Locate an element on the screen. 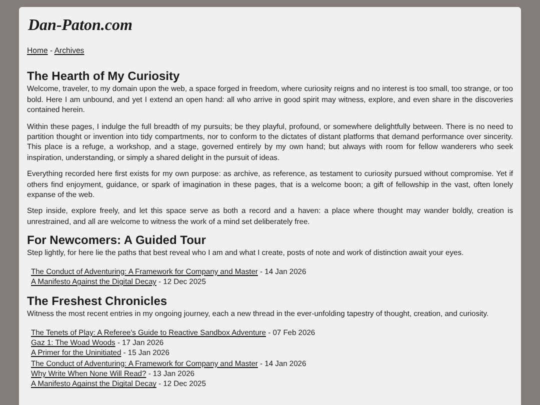 Image resolution: width=540 pixels, height=405 pixels. section-heading: For Newcomers: A Guided Tour is located at coordinates (117, 240).